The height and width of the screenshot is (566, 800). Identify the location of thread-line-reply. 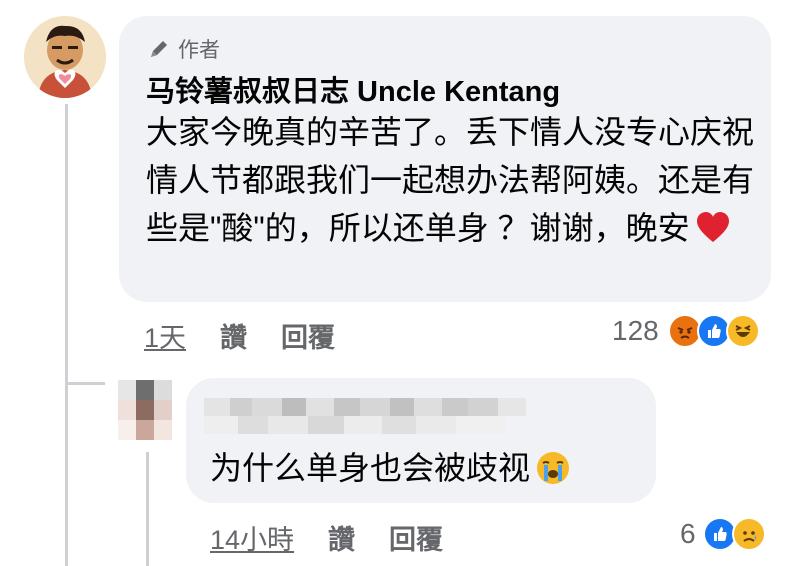
(147, 509).